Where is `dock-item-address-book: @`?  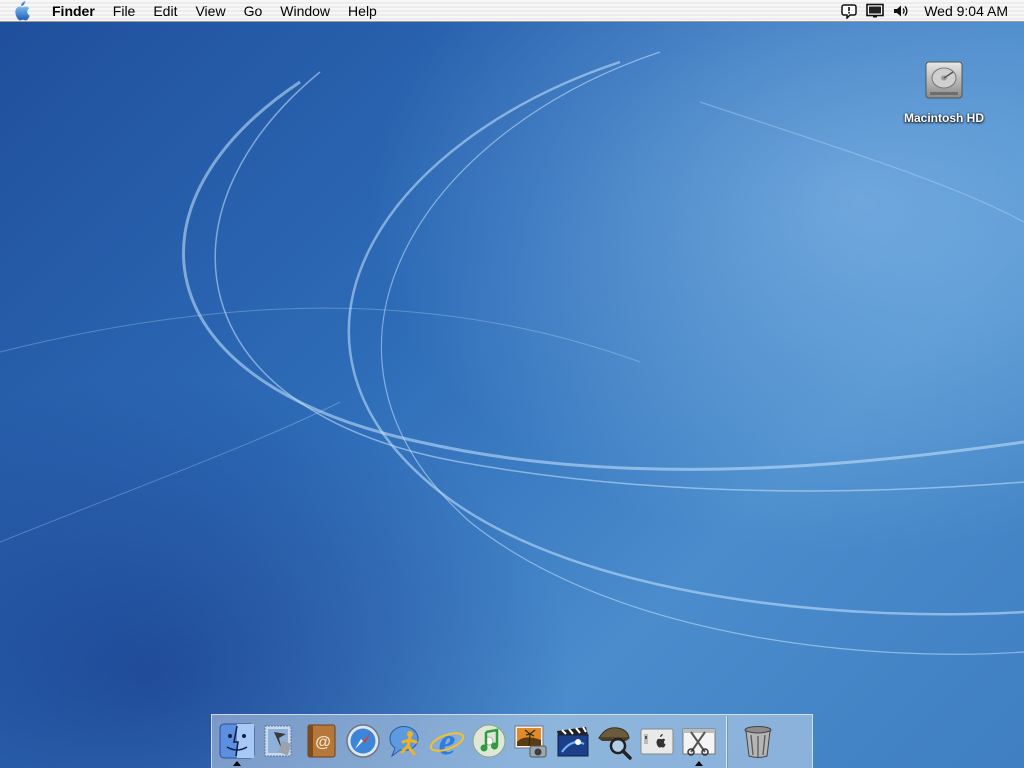 dock-item-address-book: @ is located at coordinates (321, 742).